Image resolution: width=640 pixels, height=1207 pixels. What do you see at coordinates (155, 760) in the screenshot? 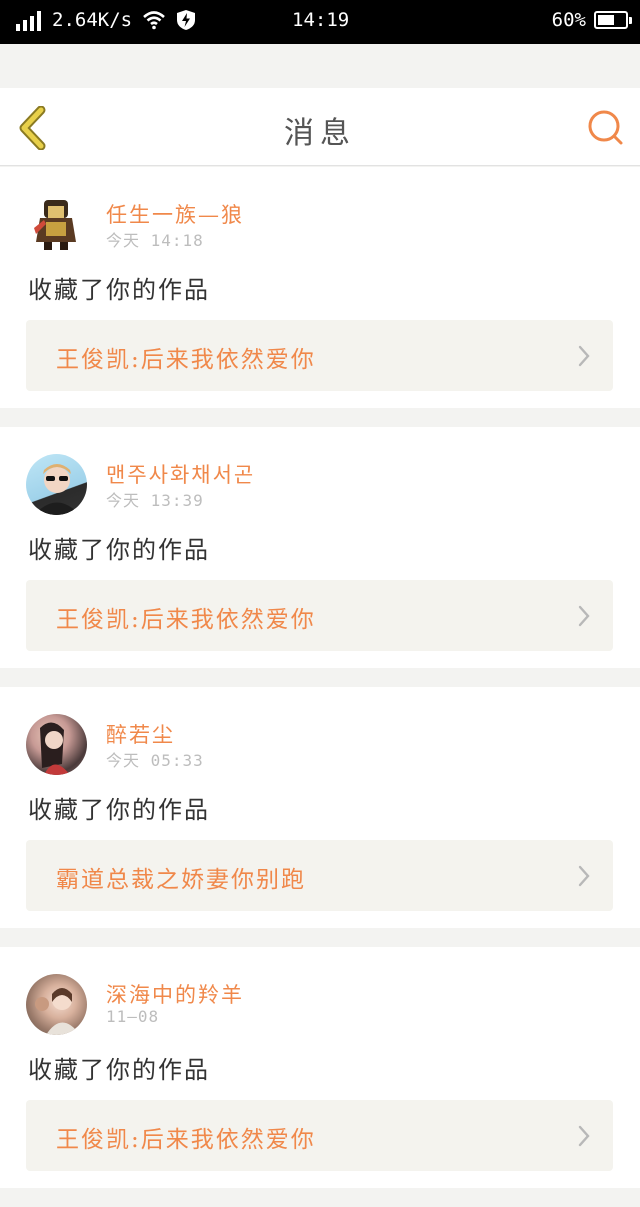
I see `timestamp: 今天 05:33` at bounding box center [155, 760].